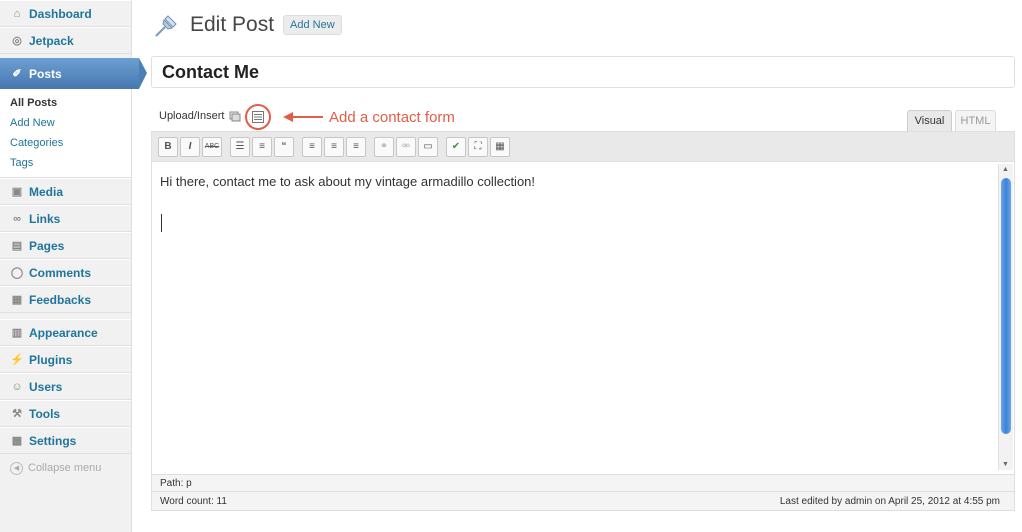 The height and width of the screenshot is (532, 1022). Describe the element at coordinates (235, 116) in the screenshot. I see `add-media-icon` at that location.